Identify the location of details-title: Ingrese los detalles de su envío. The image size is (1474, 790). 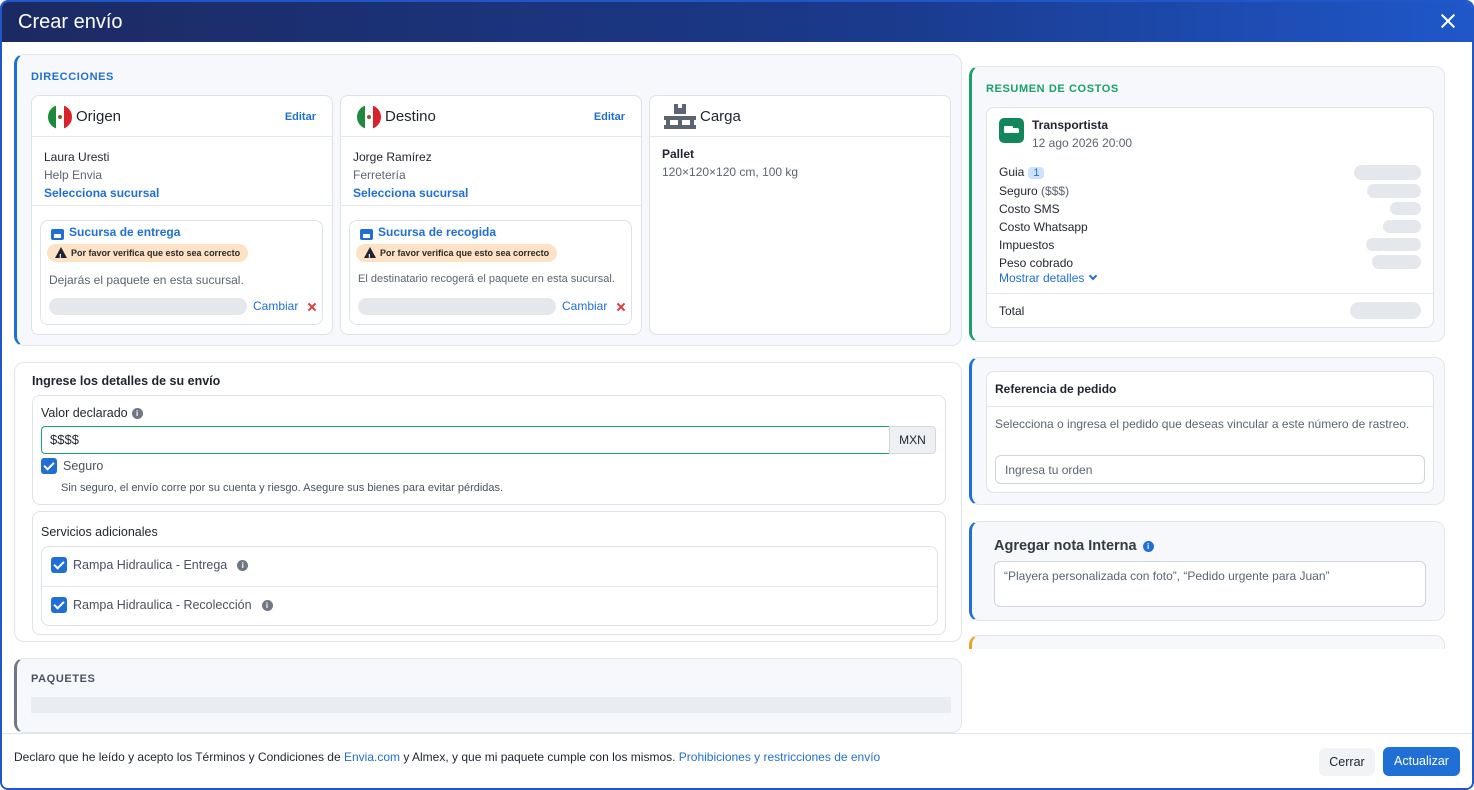
(126, 381).